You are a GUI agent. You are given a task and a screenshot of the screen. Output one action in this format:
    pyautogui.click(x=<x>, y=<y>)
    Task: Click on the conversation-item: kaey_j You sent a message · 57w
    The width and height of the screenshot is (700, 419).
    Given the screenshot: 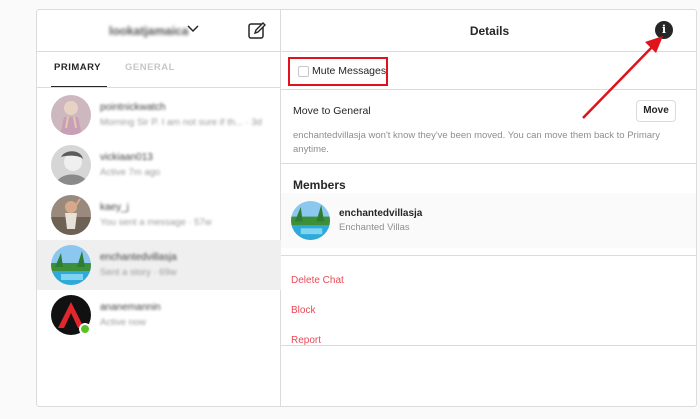 What is the action you would take?
    pyautogui.click(x=159, y=215)
    